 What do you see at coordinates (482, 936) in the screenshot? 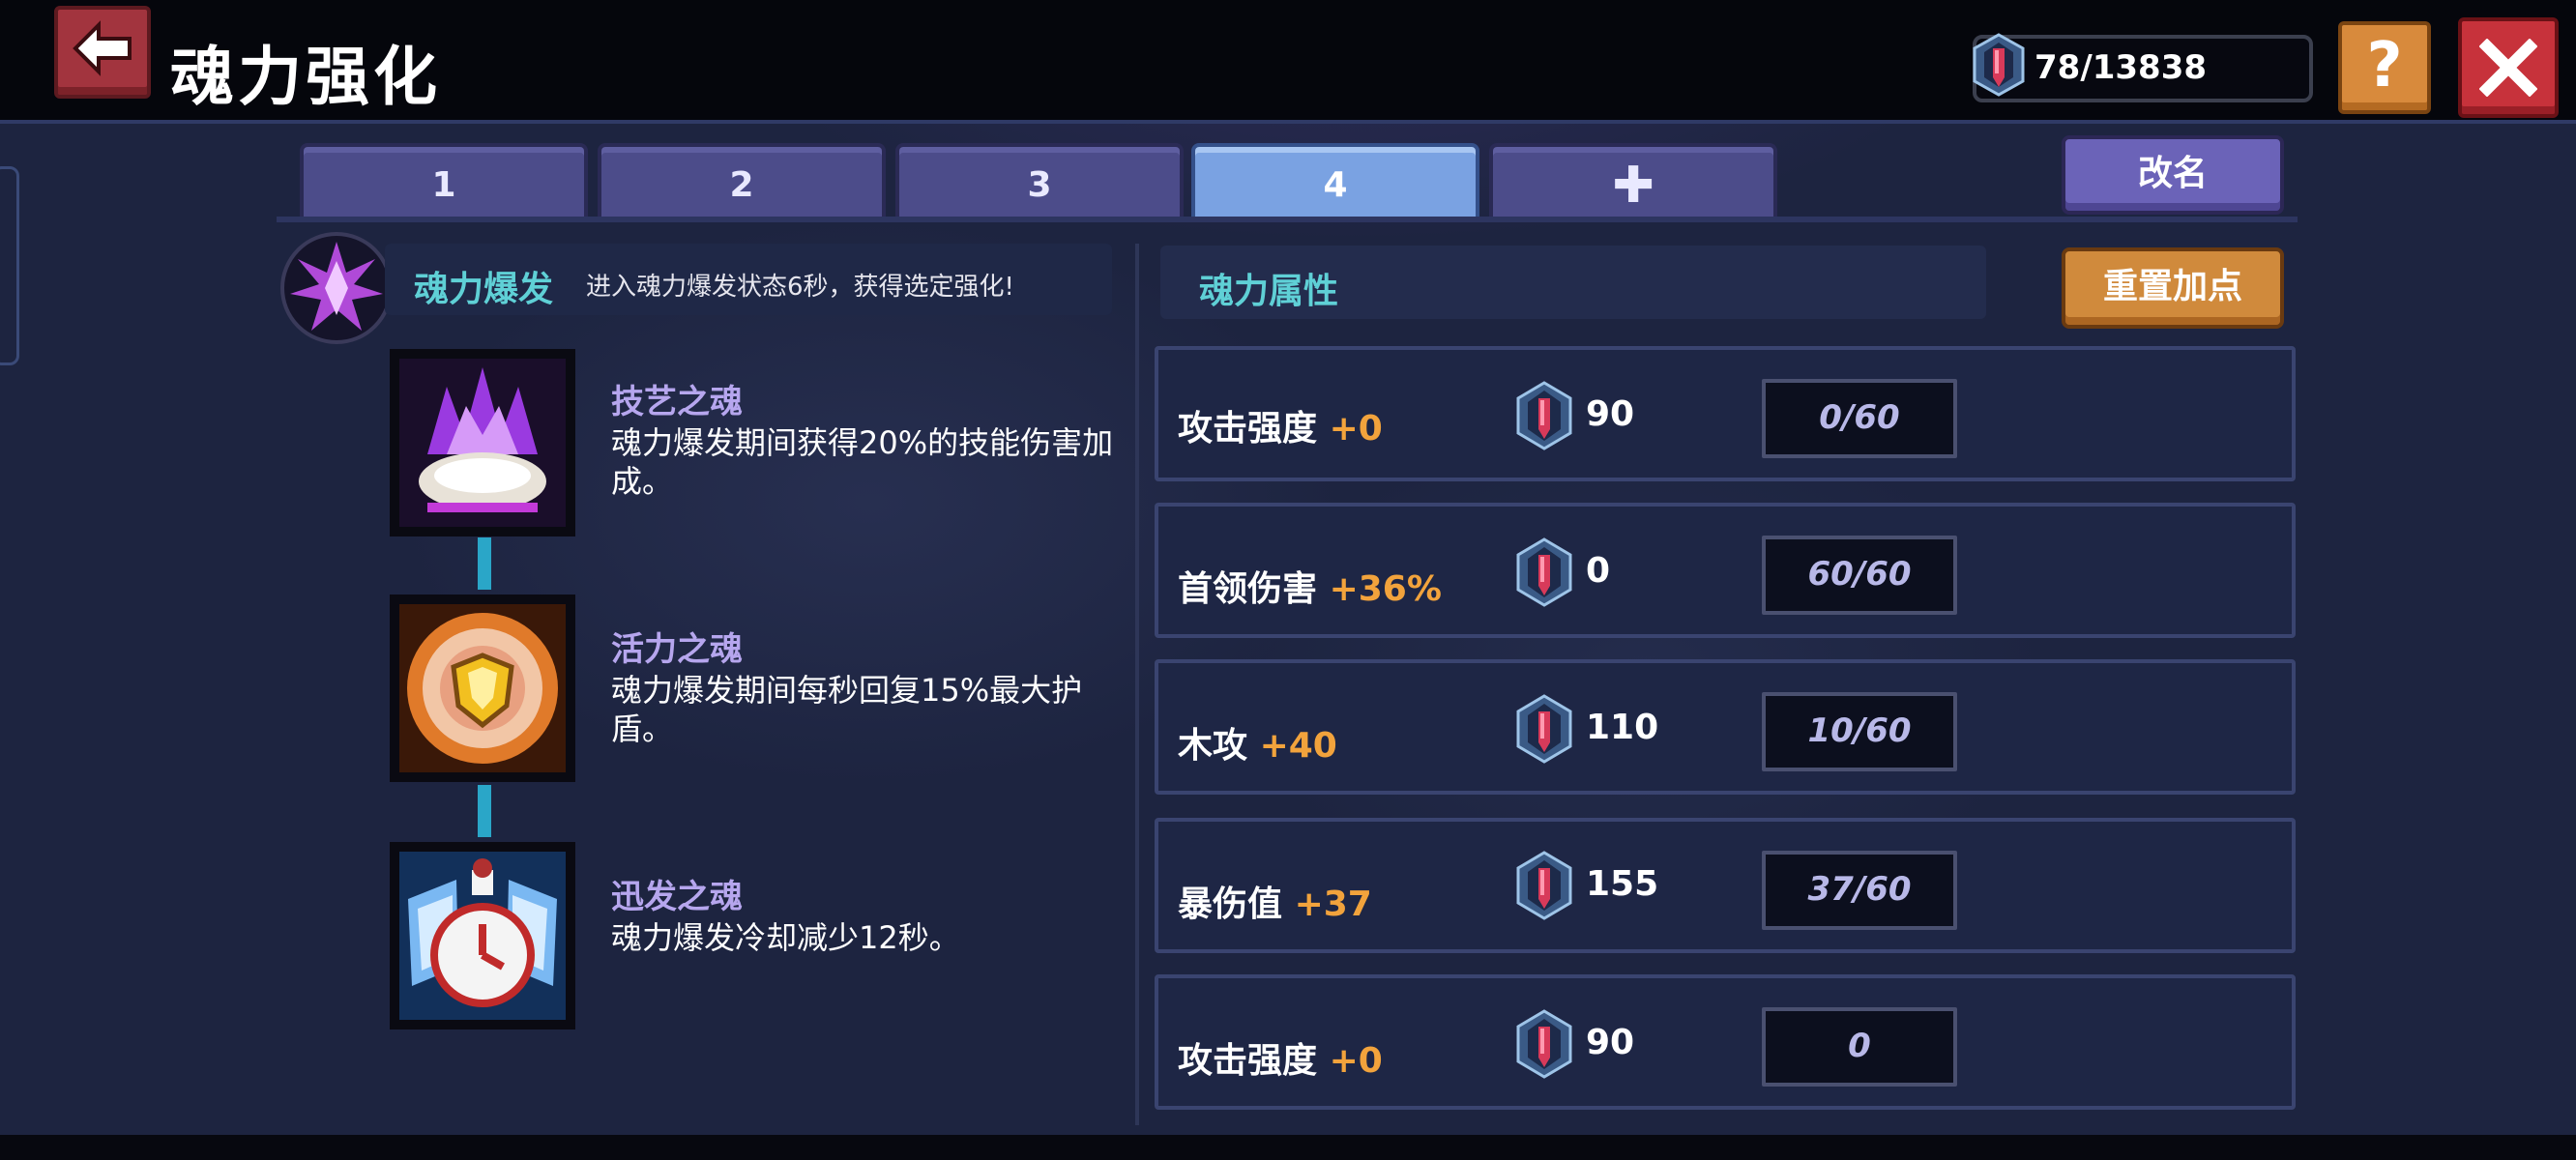
I see `winged-clock-icon` at bounding box center [482, 936].